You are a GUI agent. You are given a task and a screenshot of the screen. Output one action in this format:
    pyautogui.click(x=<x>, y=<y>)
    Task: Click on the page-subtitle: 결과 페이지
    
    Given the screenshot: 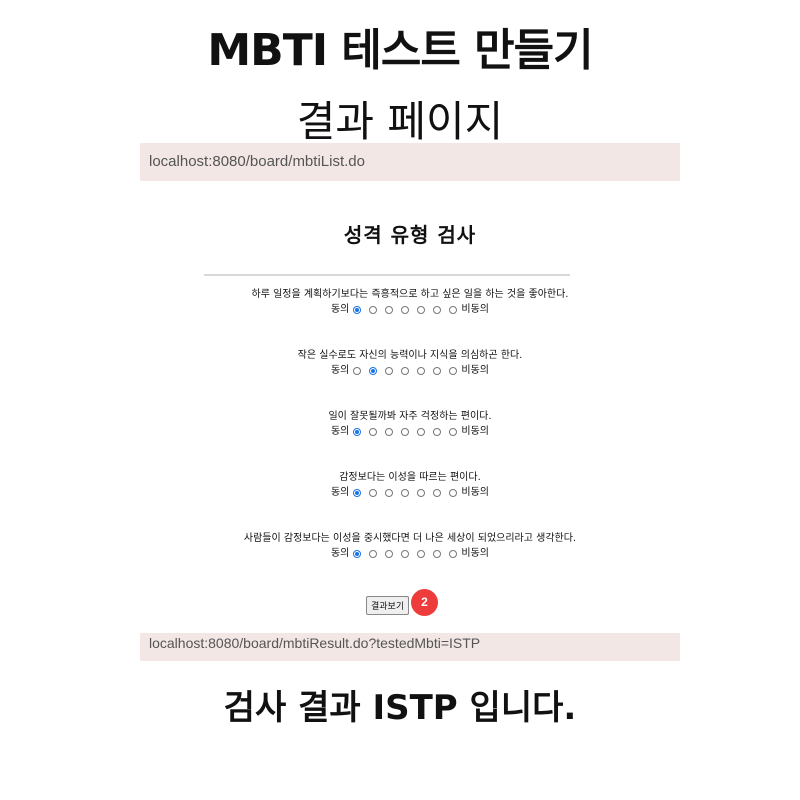 What is the action you would take?
    pyautogui.click(x=400, y=121)
    